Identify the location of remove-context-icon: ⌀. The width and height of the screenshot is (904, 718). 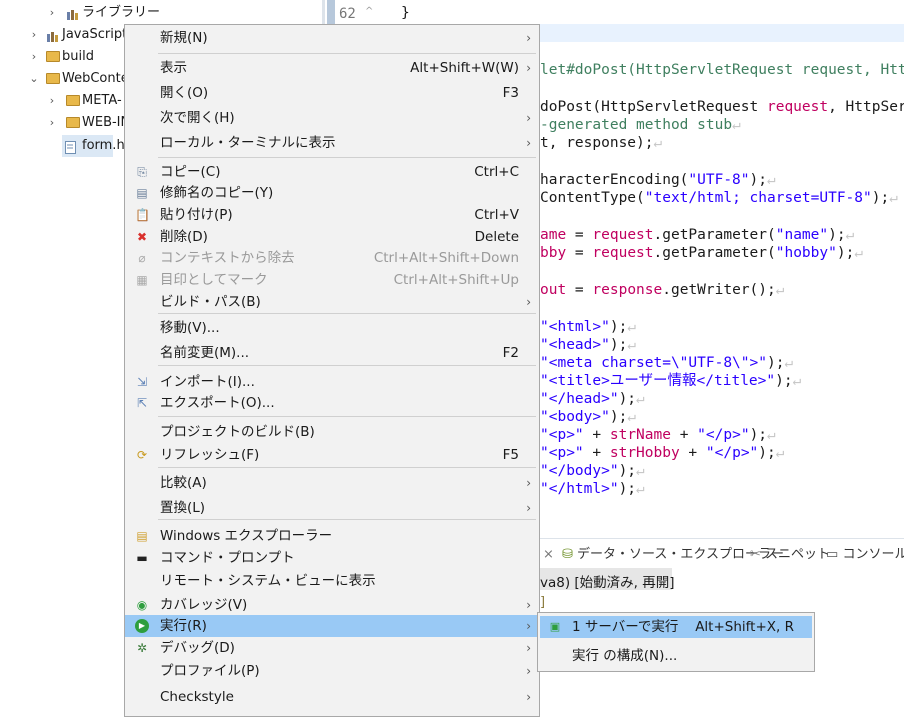
(142, 258).